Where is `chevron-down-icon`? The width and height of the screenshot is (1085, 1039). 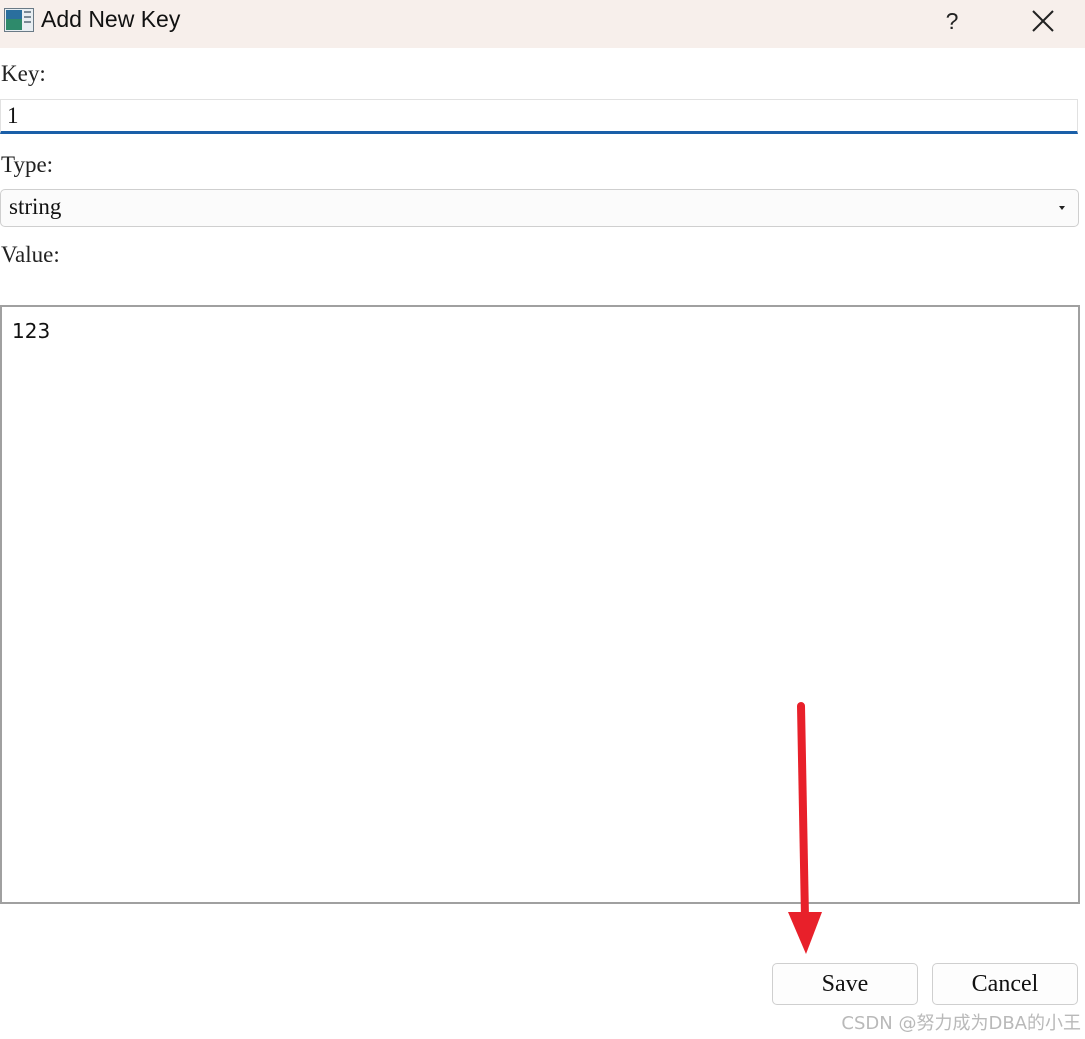 chevron-down-icon is located at coordinates (1062, 208).